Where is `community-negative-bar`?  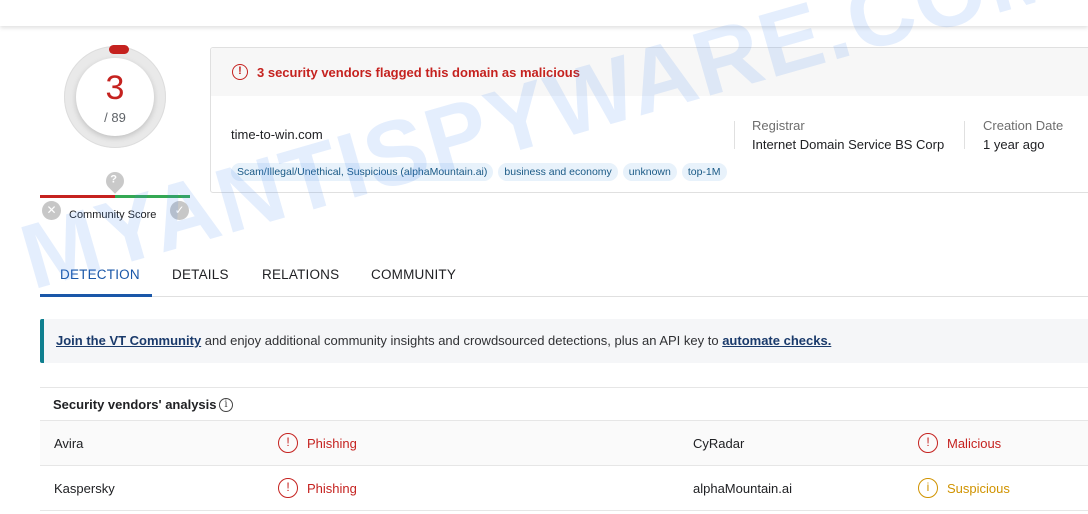 community-negative-bar is located at coordinates (77, 196).